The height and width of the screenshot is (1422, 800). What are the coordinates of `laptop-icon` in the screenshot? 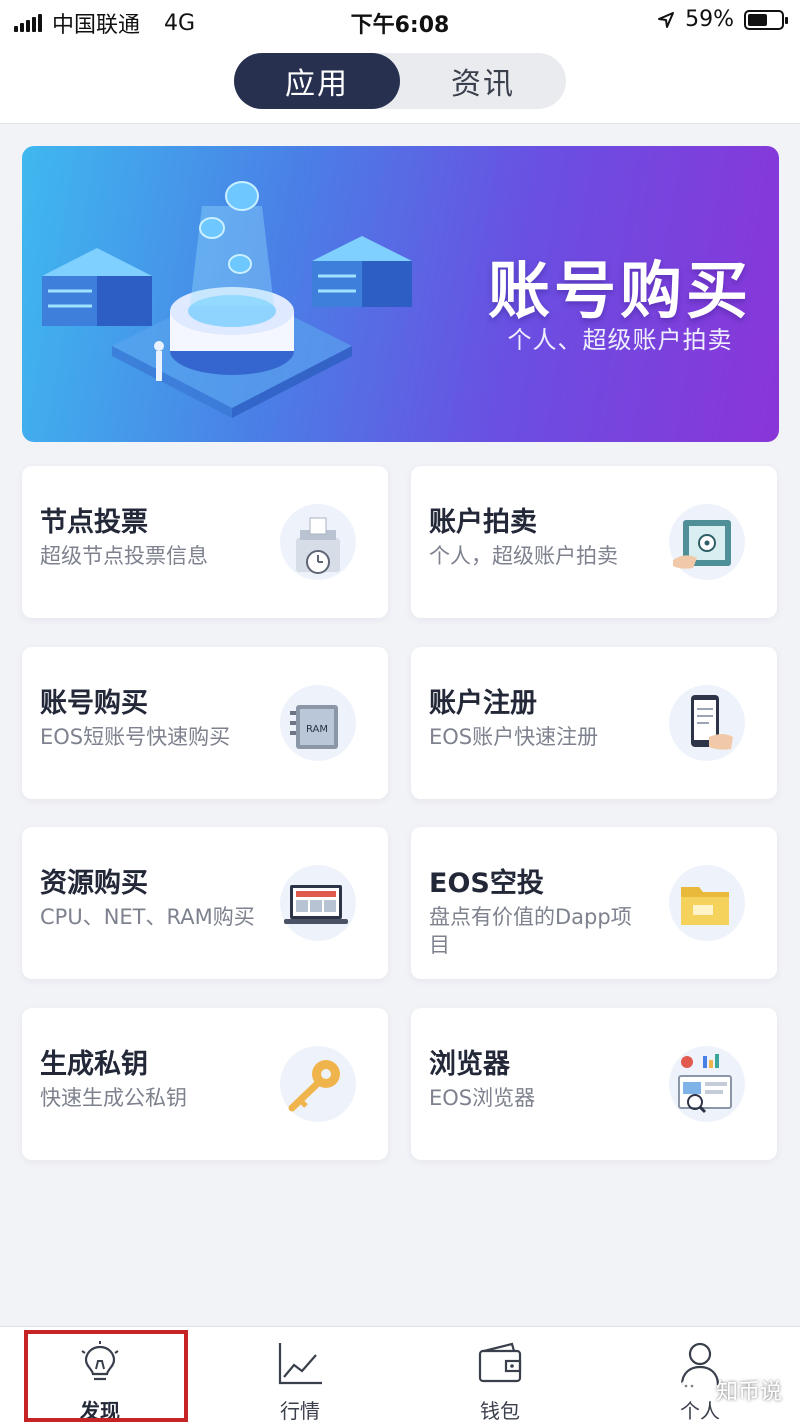 It's located at (318, 903).